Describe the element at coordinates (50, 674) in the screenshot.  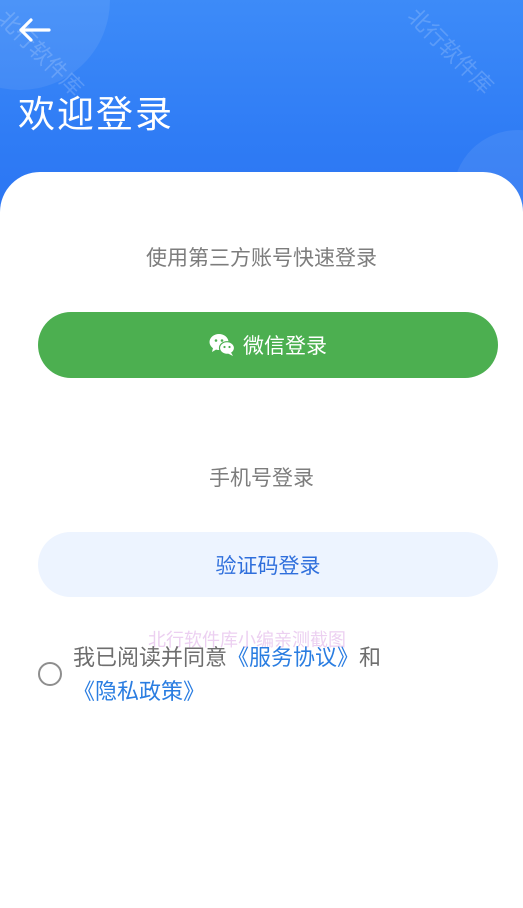
I see `agreement-radio` at that location.